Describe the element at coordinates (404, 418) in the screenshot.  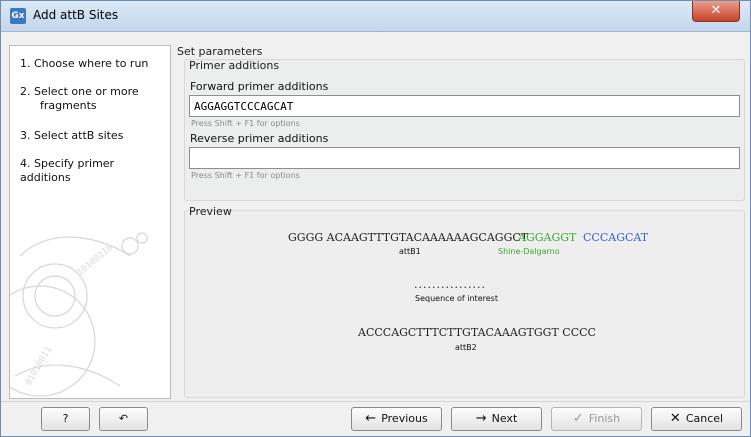
I see `previous-label: Previous` at that location.